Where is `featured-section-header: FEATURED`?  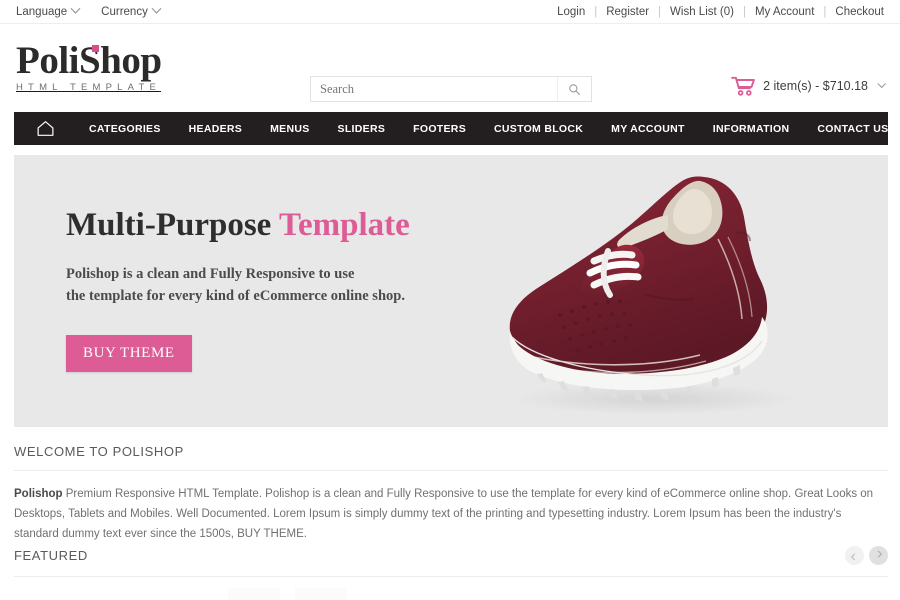
featured-section-header: FEATURED is located at coordinates (451, 561).